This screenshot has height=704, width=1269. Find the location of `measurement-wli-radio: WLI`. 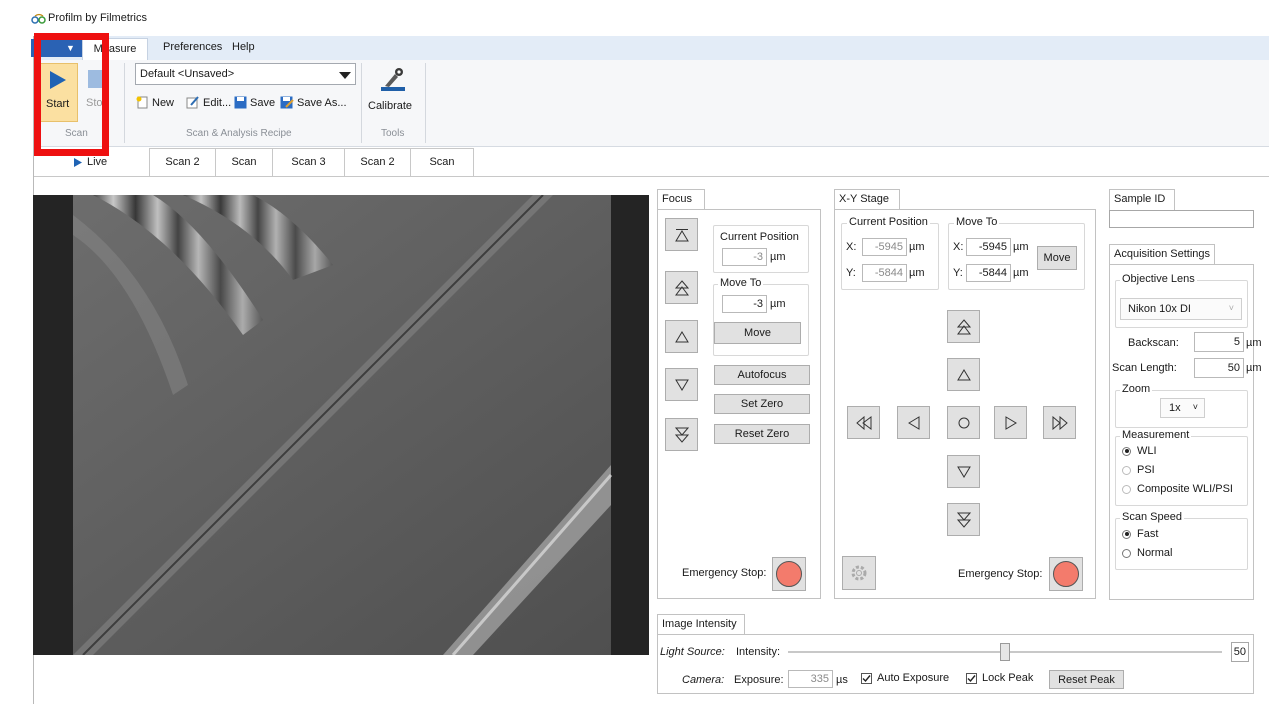

measurement-wli-radio: WLI is located at coordinates (1139, 451).